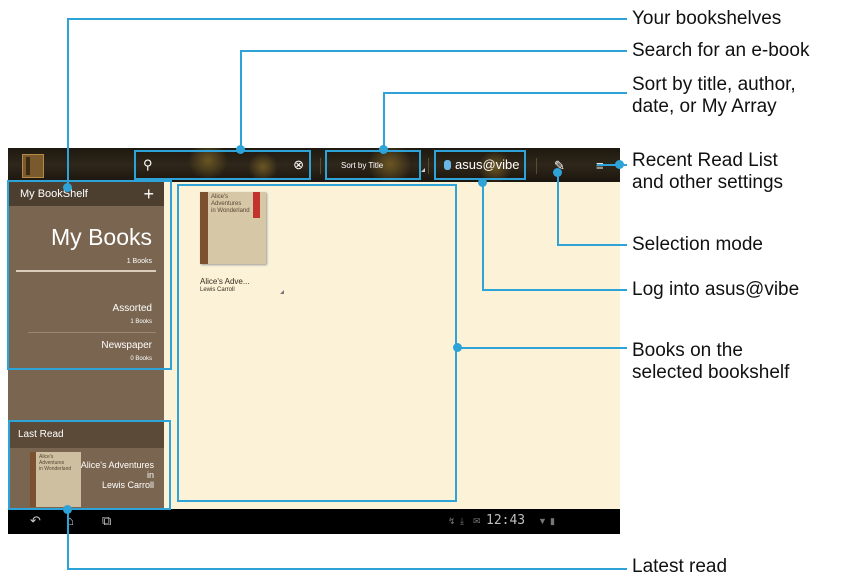 Image resolution: width=855 pixels, height=578 pixels. Describe the element at coordinates (35, 521) in the screenshot. I see `back-icon: ↶` at that location.